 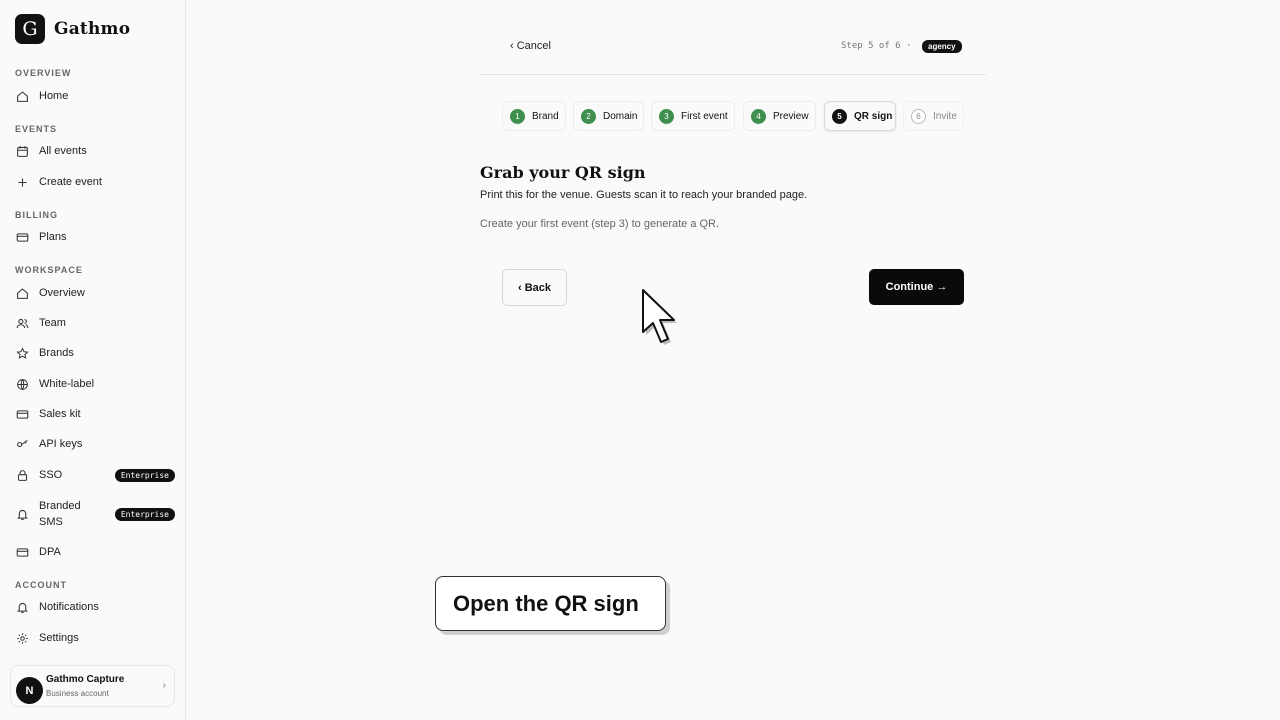 What do you see at coordinates (164, 685) in the screenshot?
I see `chevron-right-icon: ›` at bounding box center [164, 685].